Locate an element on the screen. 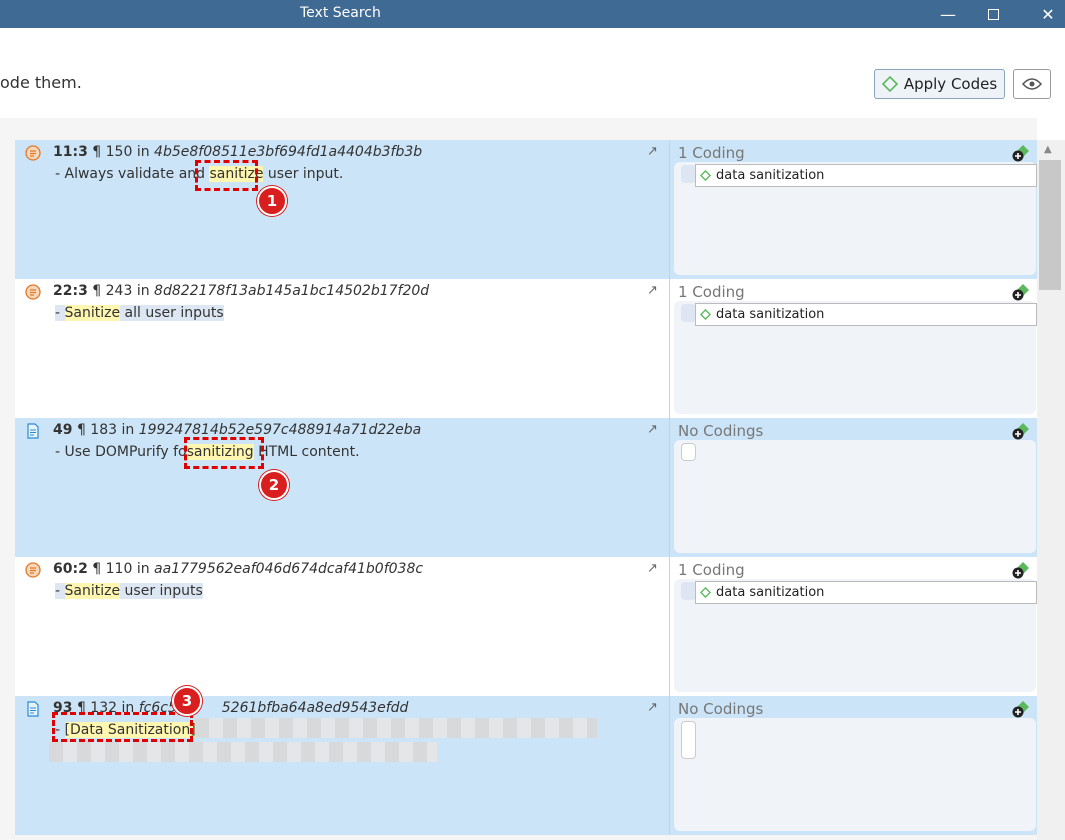 The height and width of the screenshot is (840, 1065). preview-toggle-button is located at coordinates (1032, 84).